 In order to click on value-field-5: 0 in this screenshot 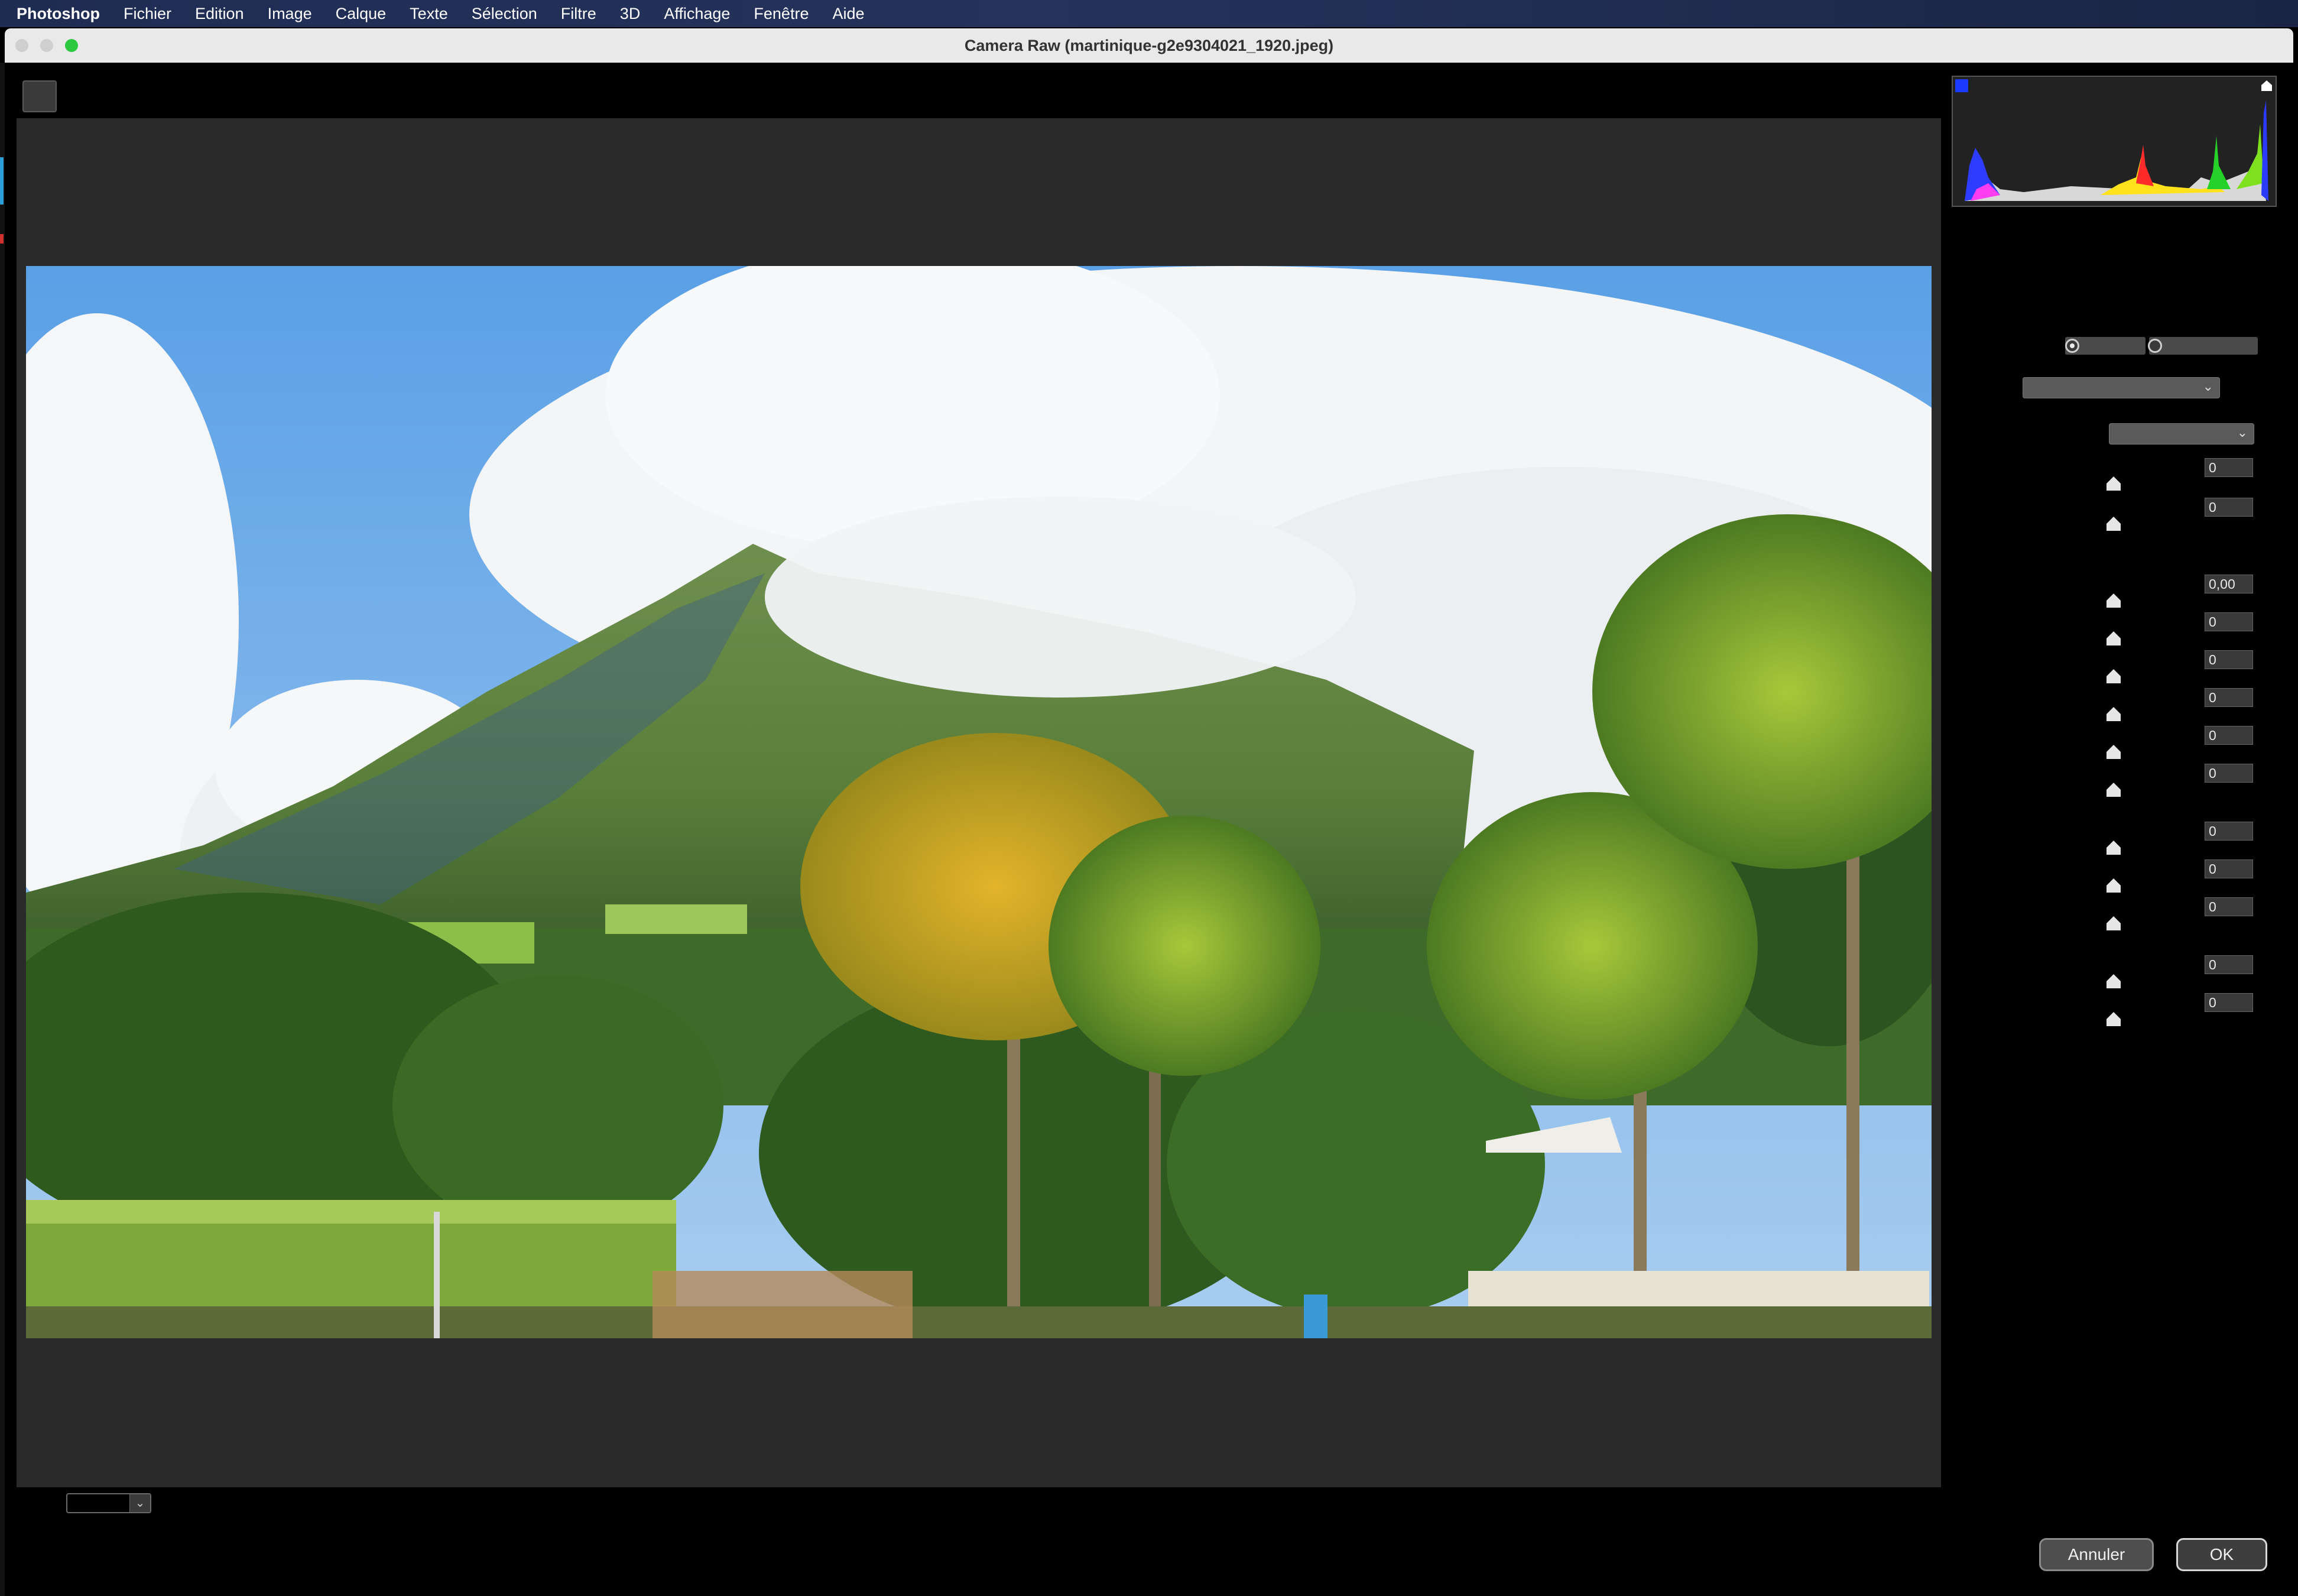, I will do `click(2229, 659)`.